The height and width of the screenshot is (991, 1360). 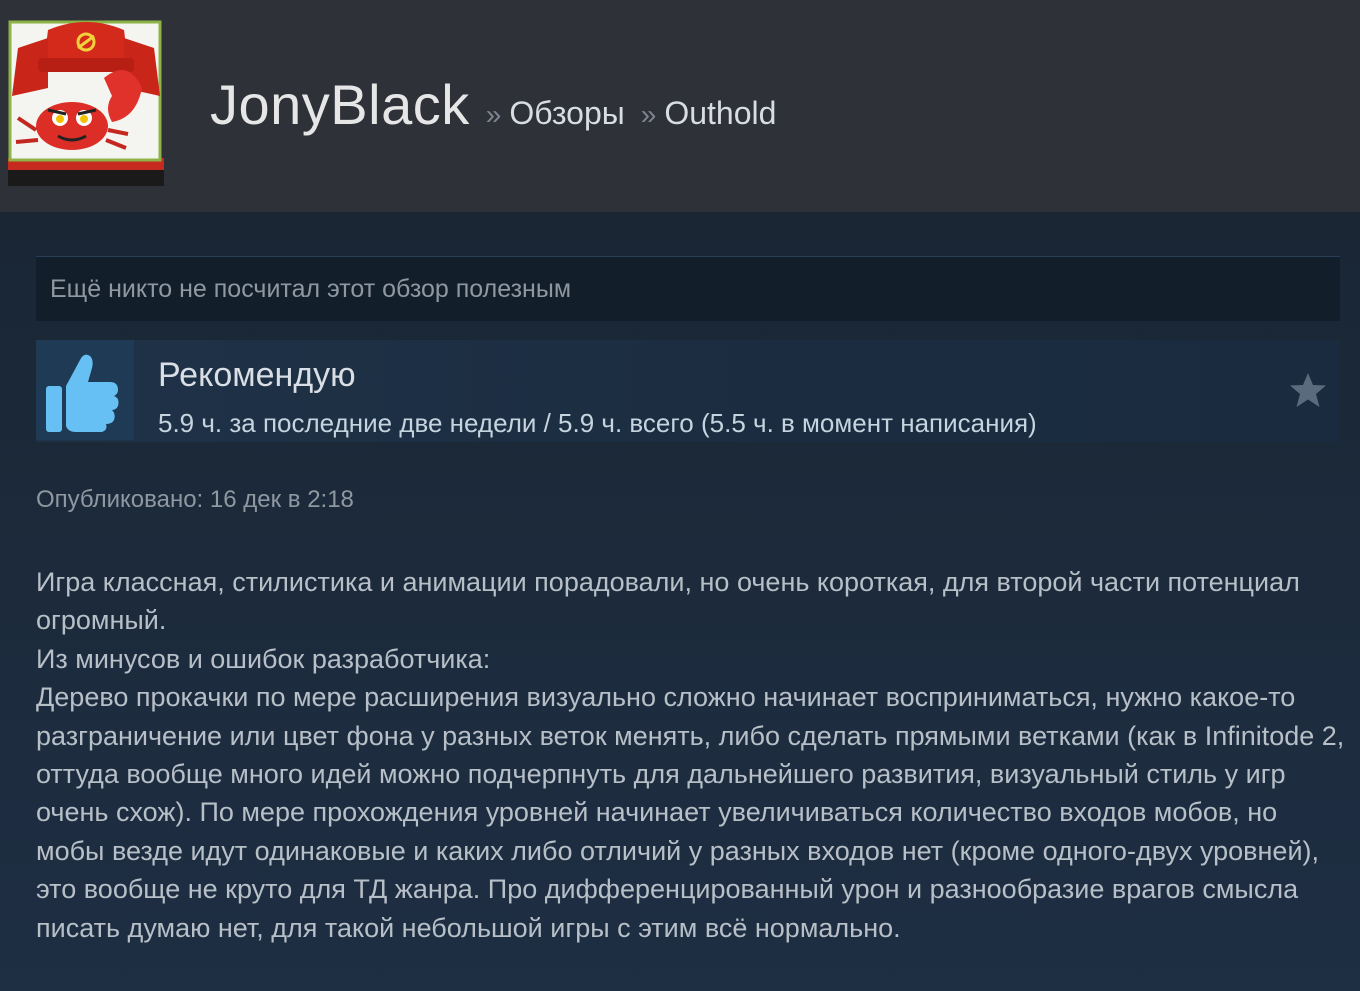 I want to click on star-icon, so click(x=1308, y=390).